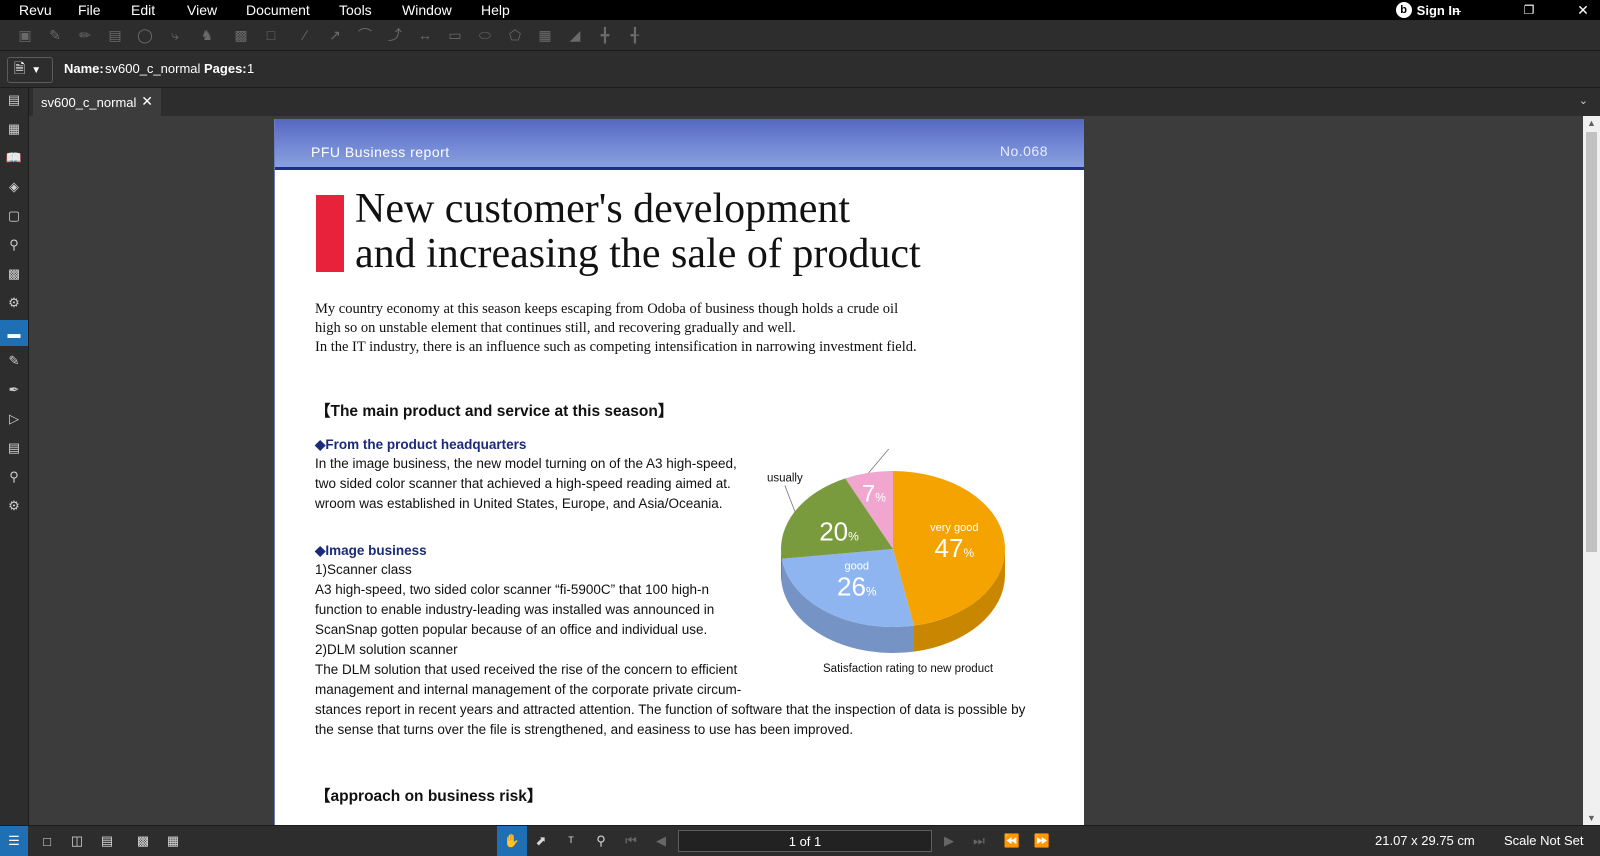 Image resolution: width=1600 pixels, height=856 pixels. What do you see at coordinates (427, 10) in the screenshot?
I see `menu-window: Window` at bounding box center [427, 10].